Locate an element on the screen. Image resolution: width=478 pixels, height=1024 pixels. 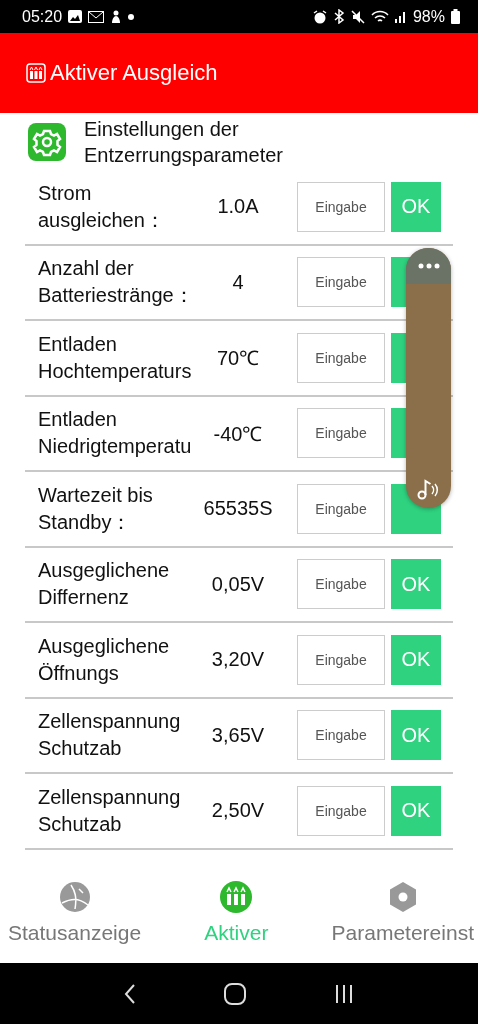
parameter-label: Ausgeglichene Differnenz is located at coordinates (104, 584).